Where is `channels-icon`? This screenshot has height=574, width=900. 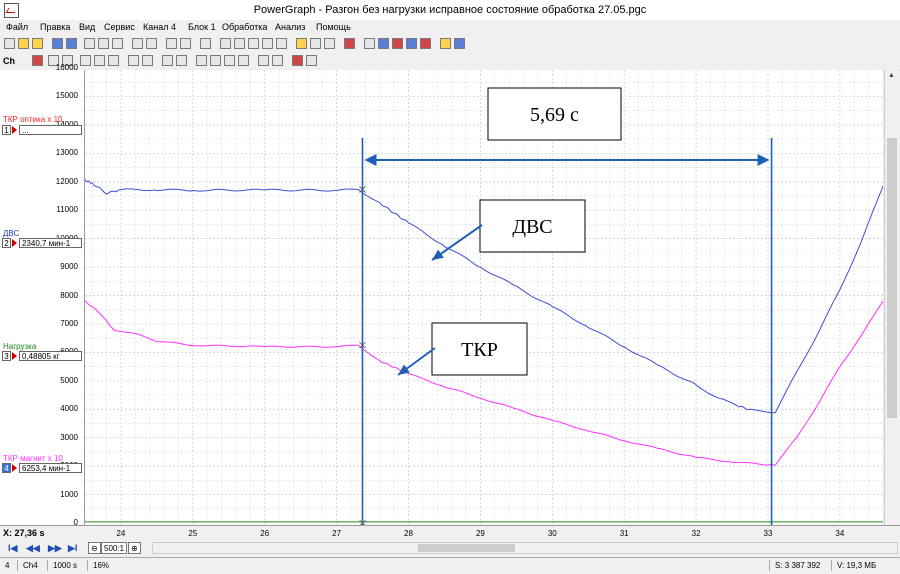 channels-icon is located at coordinates (281, 43).